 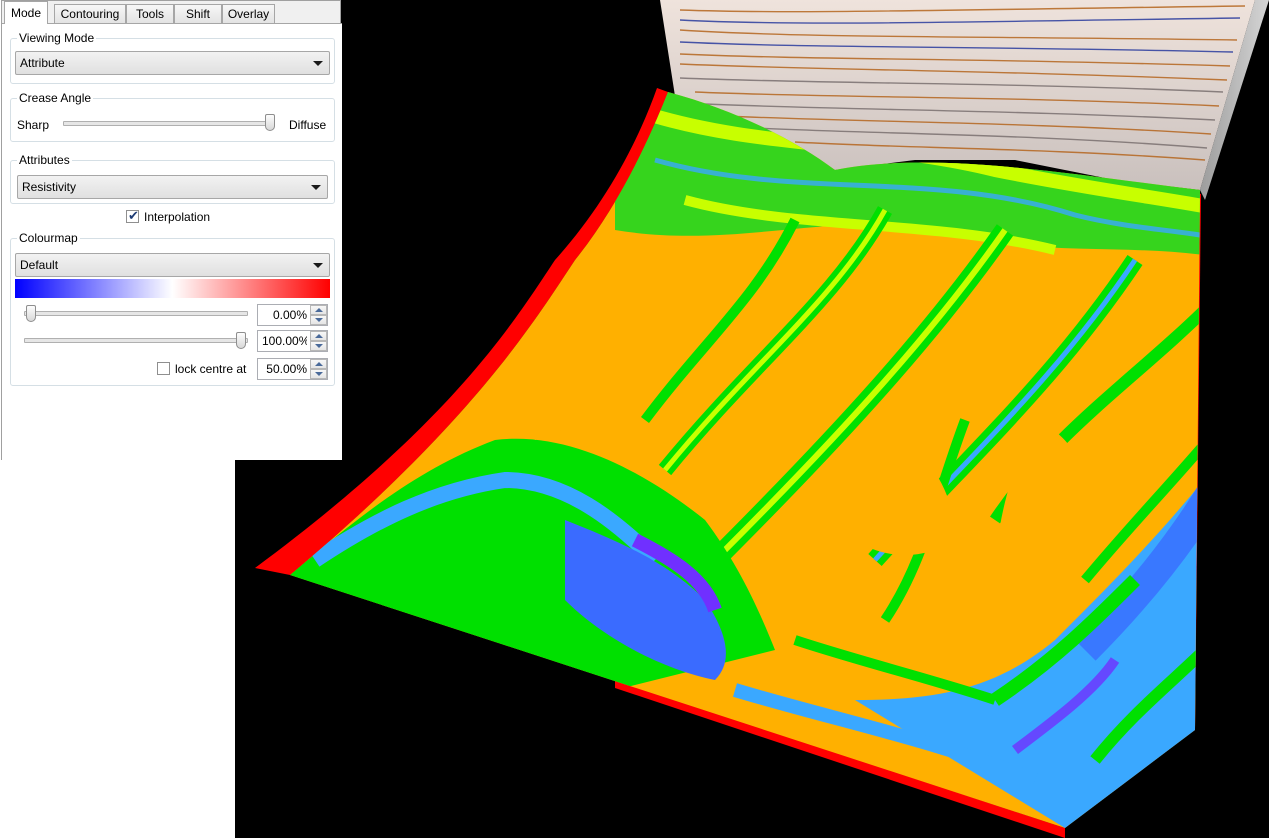 I want to click on crease-angle-slider-track, so click(x=168, y=123).